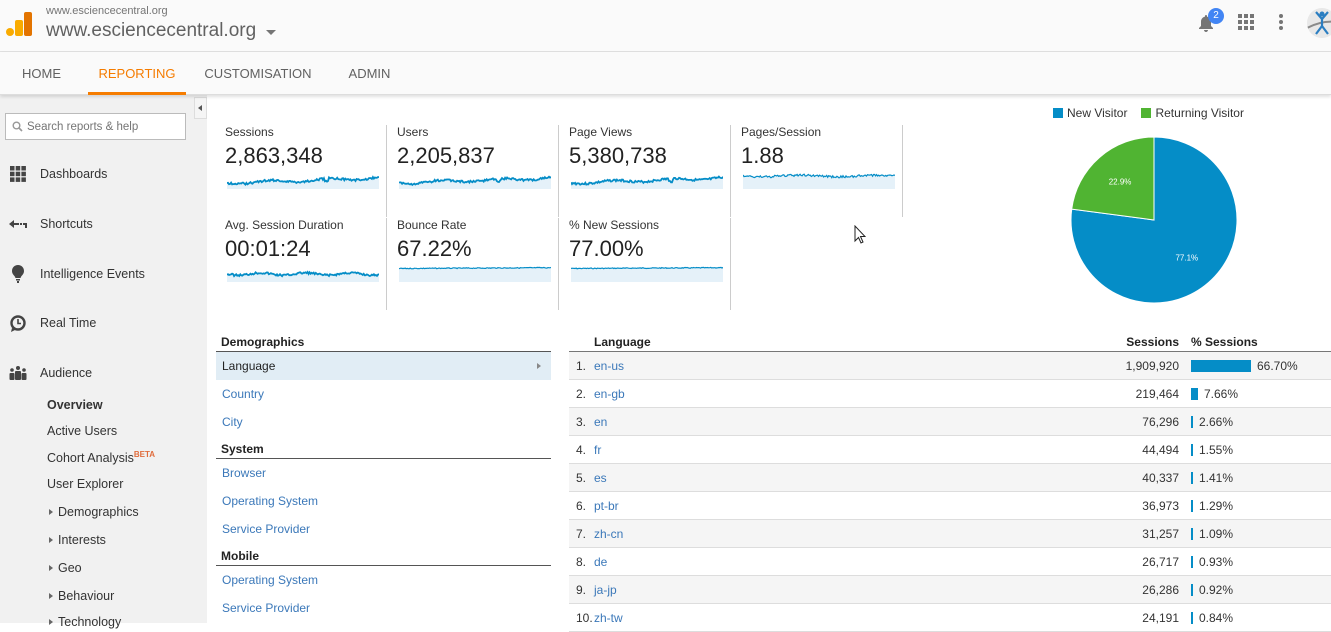  I want to click on nav-item-browser: Browser, so click(383, 473).